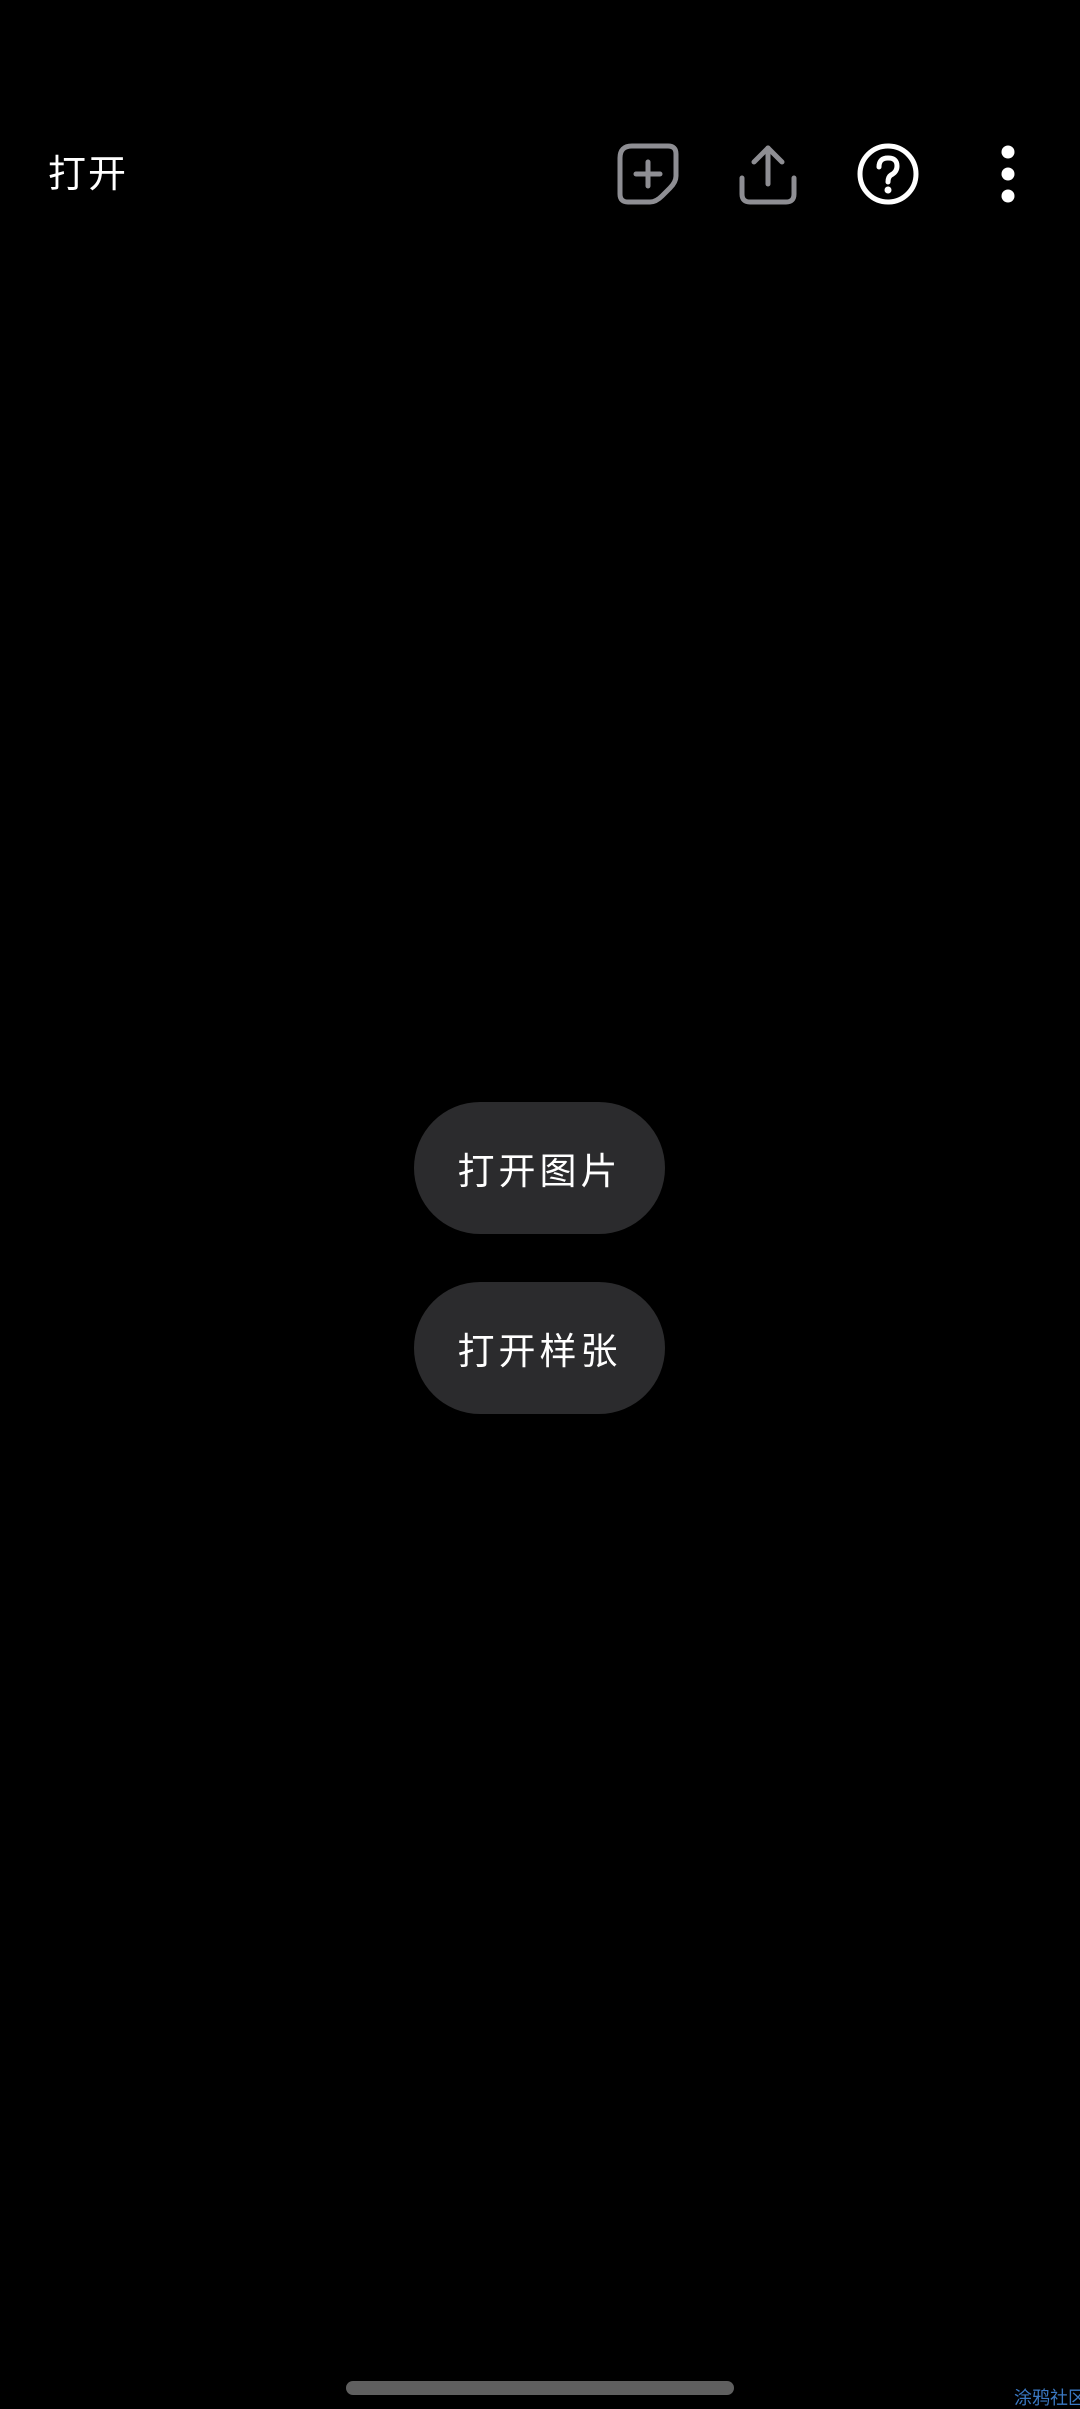  I want to click on page-title: 打开, so click(88, 174).